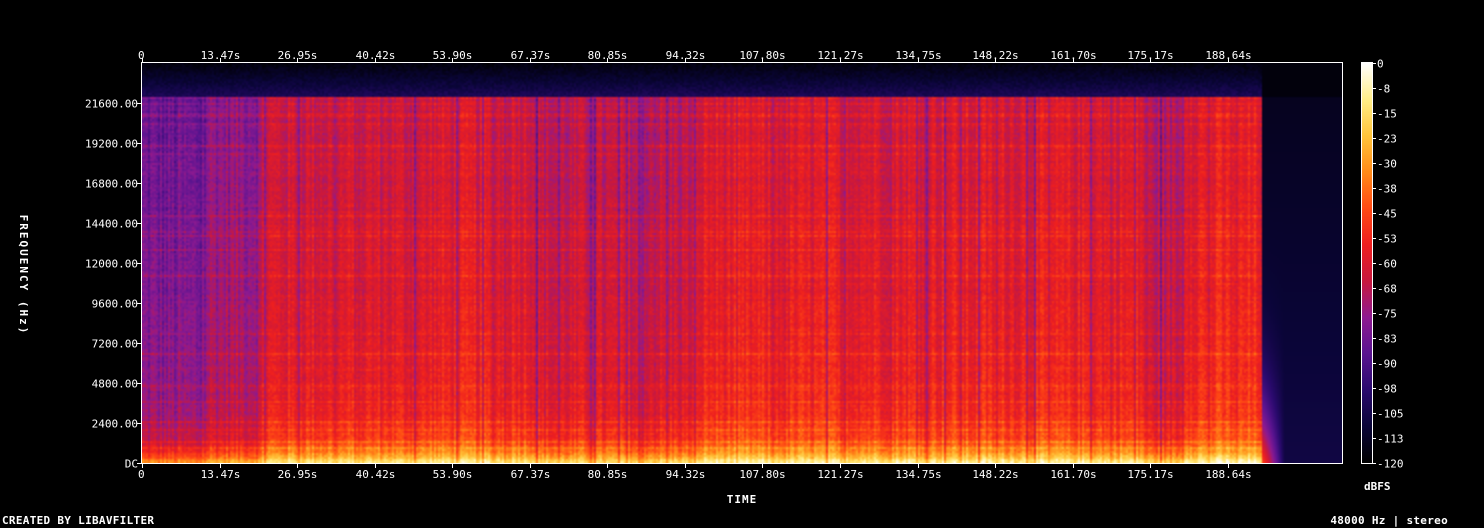 The width and height of the screenshot is (1484, 528). Describe the element at coordinates (1228, 55) in the screenshot. I see `x-tick-label-top: 188.64s` at that location.